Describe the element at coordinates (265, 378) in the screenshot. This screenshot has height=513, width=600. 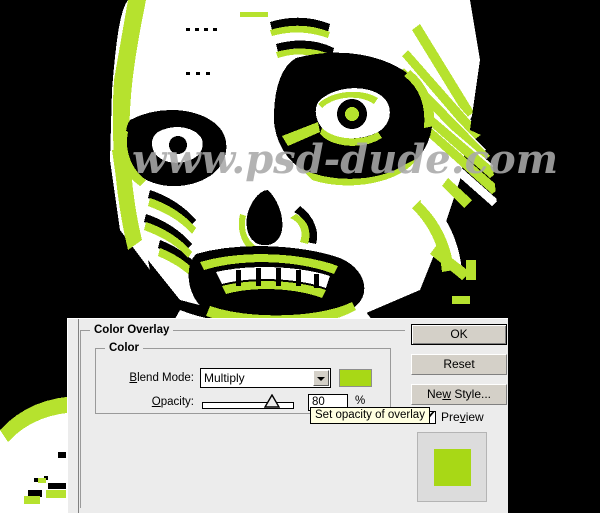
I see `blend-mode-dropdown: Multiply` at that location.